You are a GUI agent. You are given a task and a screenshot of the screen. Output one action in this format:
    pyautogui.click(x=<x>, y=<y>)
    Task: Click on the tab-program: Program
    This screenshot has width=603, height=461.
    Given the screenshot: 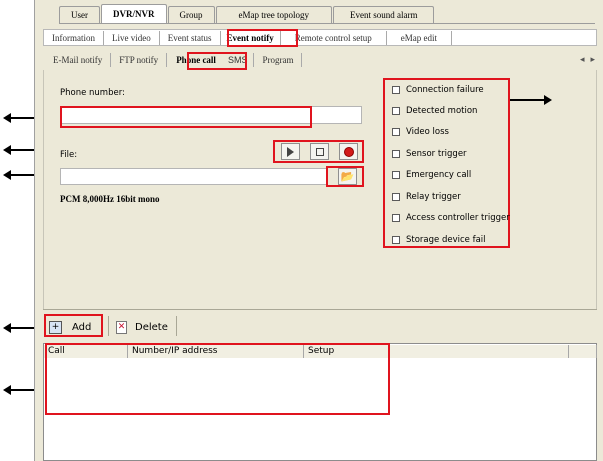 What is the action you would take?
    pyautogui.click(x=278, y=60)
    